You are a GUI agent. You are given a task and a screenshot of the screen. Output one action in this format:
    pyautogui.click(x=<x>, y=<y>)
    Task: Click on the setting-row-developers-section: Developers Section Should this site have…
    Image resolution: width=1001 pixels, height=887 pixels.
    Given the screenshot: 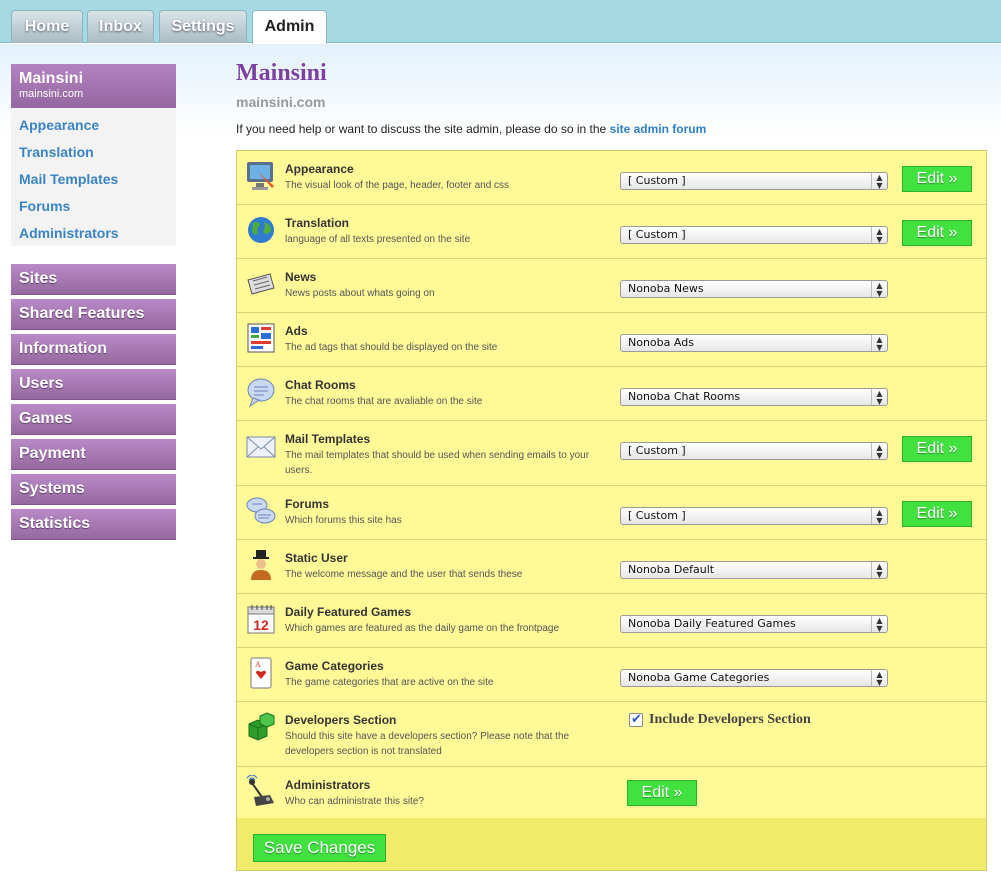 What is the action you would take?
    pyautogui.click(x=611, y=734)
    